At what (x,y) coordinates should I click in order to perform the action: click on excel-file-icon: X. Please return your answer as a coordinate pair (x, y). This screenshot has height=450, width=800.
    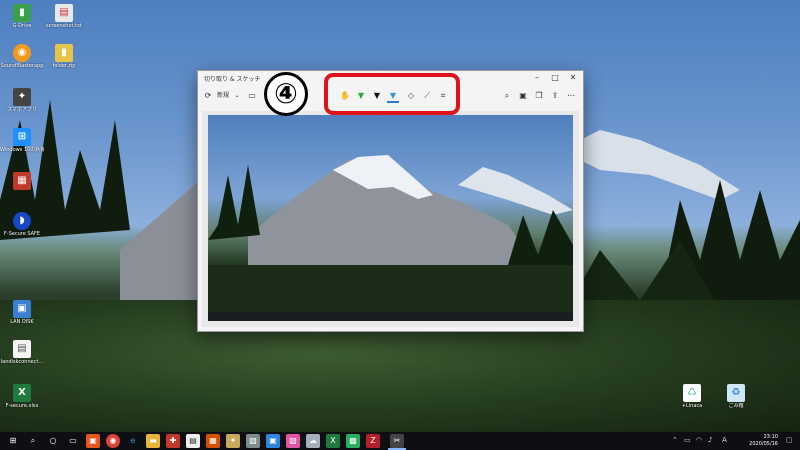
    Looking at the image, I should click on (22, 393).